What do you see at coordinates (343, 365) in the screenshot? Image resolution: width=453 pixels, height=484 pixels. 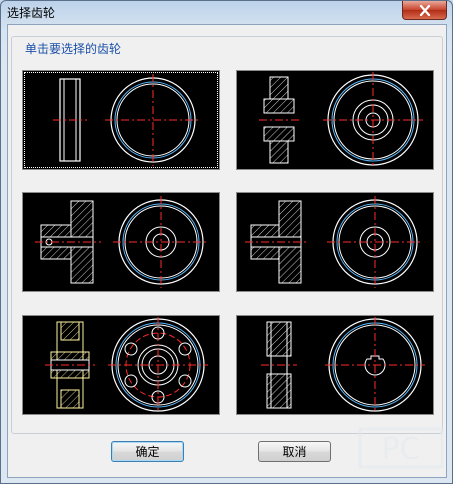 I see `gear-6-drawing` at bounding box center [343, 365].